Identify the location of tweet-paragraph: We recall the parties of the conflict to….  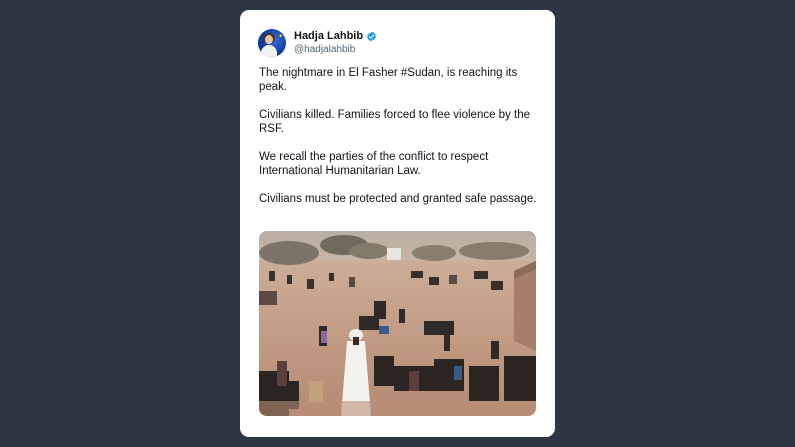
(374, 164).